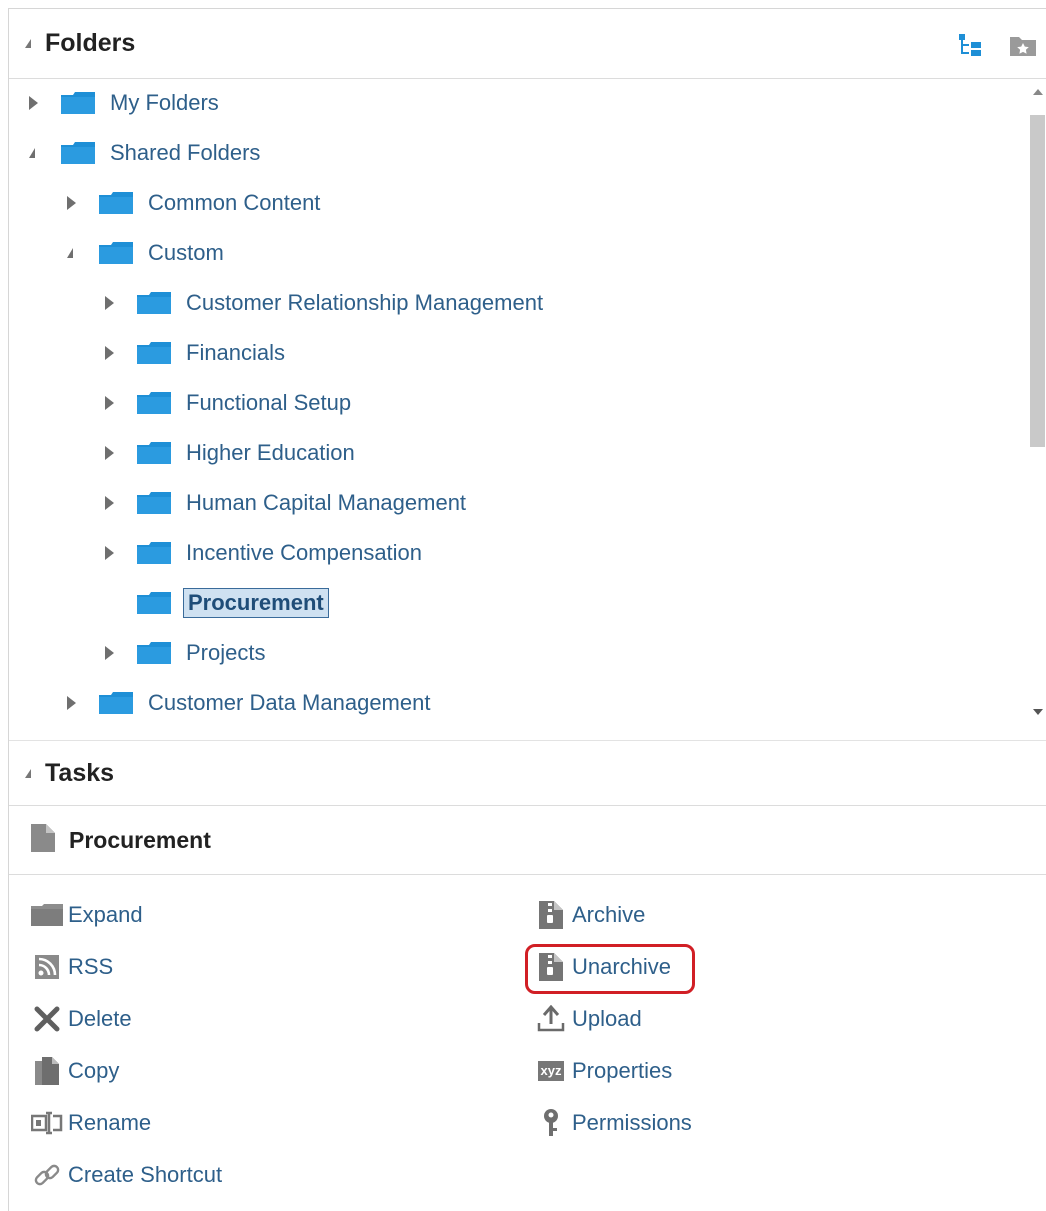  I want to click on properties-icon-text: xyz, so click(551, 1071).